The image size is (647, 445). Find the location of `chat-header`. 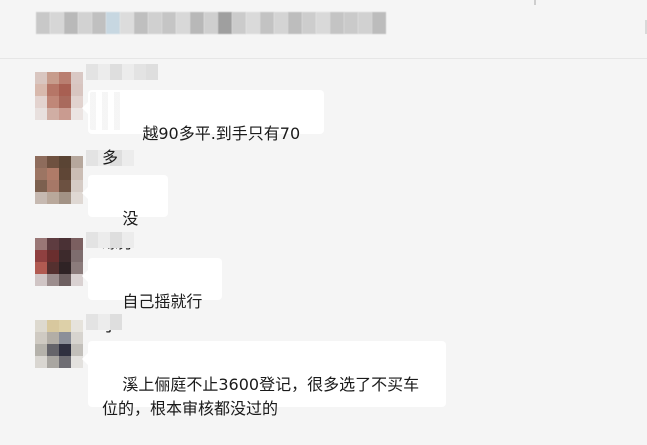

chat-header is located at coordinates (323, 29).